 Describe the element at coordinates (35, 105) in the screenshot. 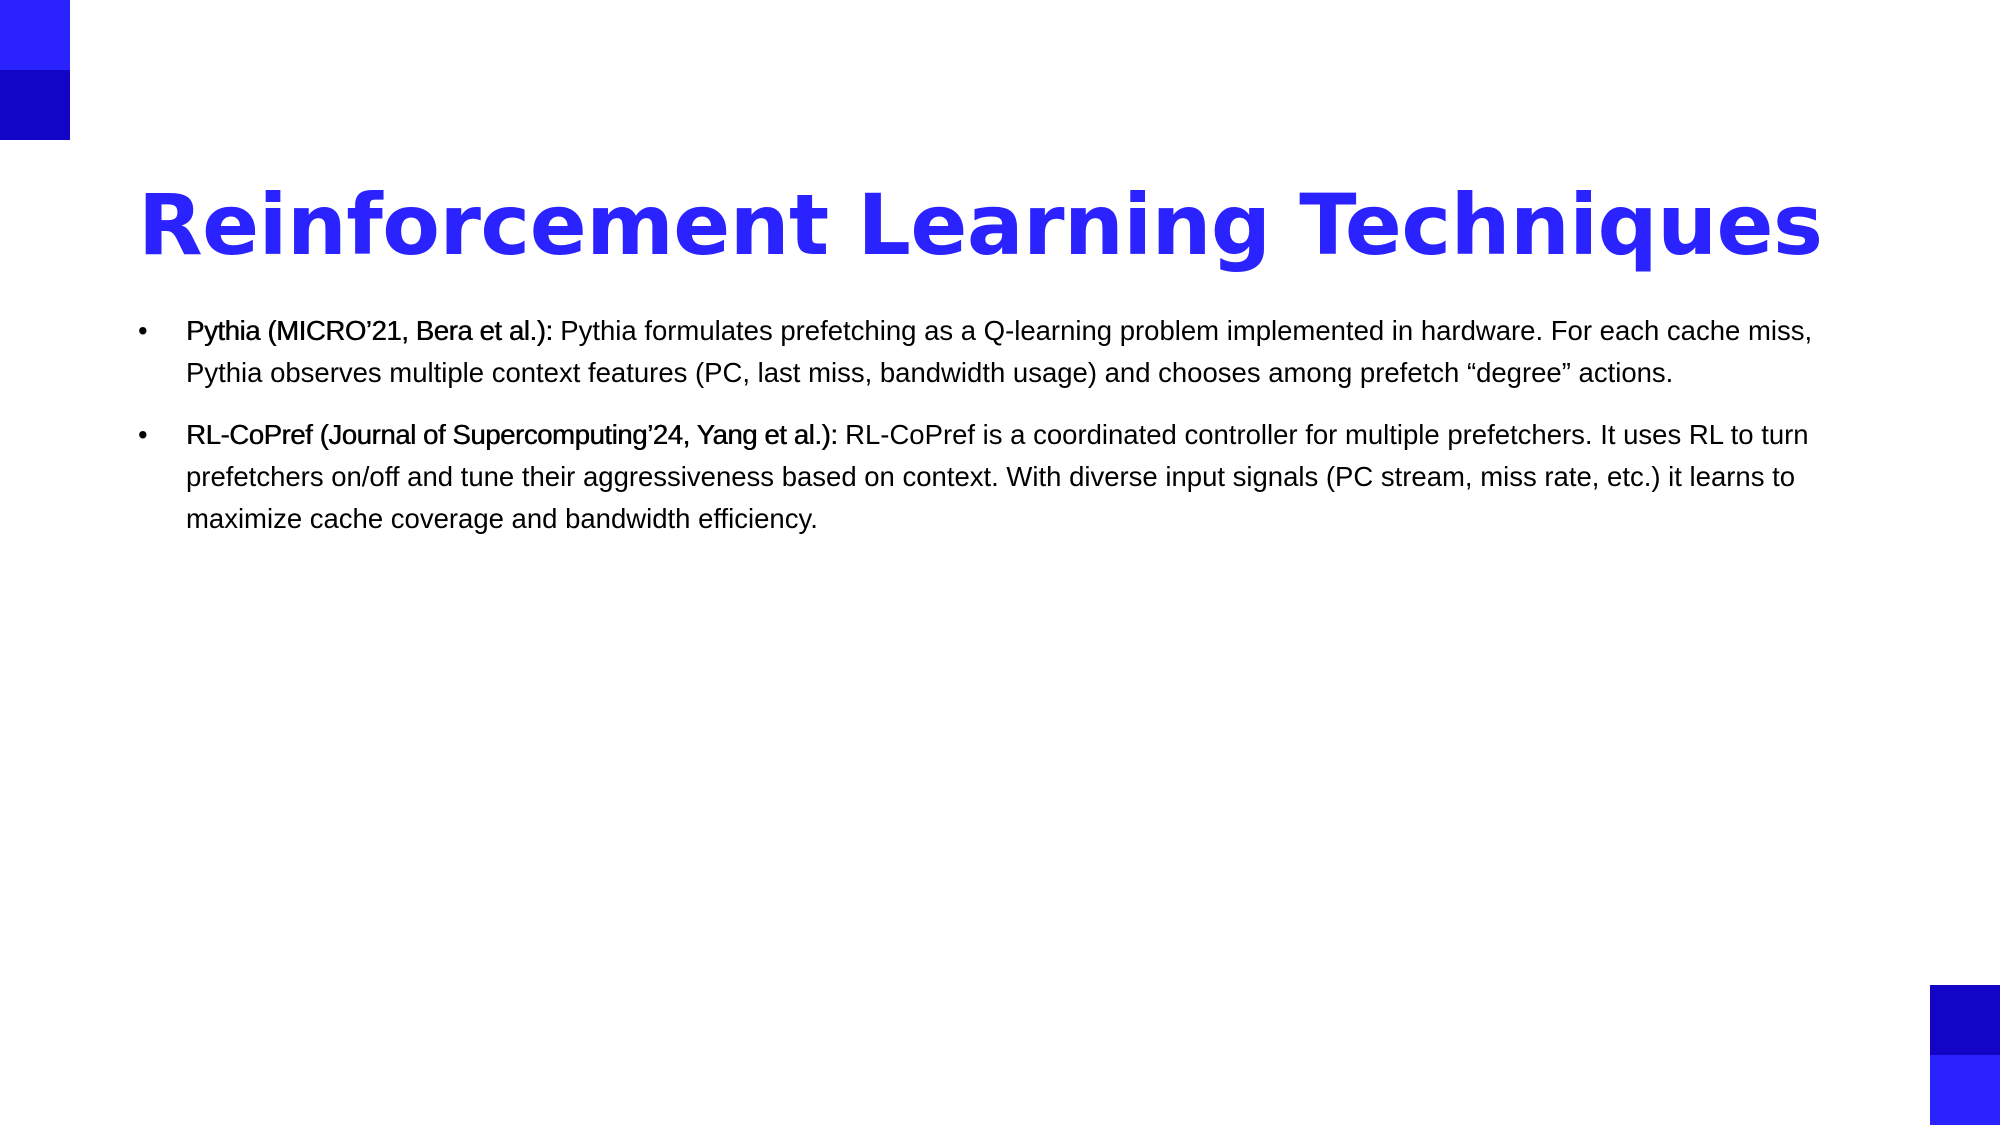

I see `corner-block-top-left-lower` at that location.